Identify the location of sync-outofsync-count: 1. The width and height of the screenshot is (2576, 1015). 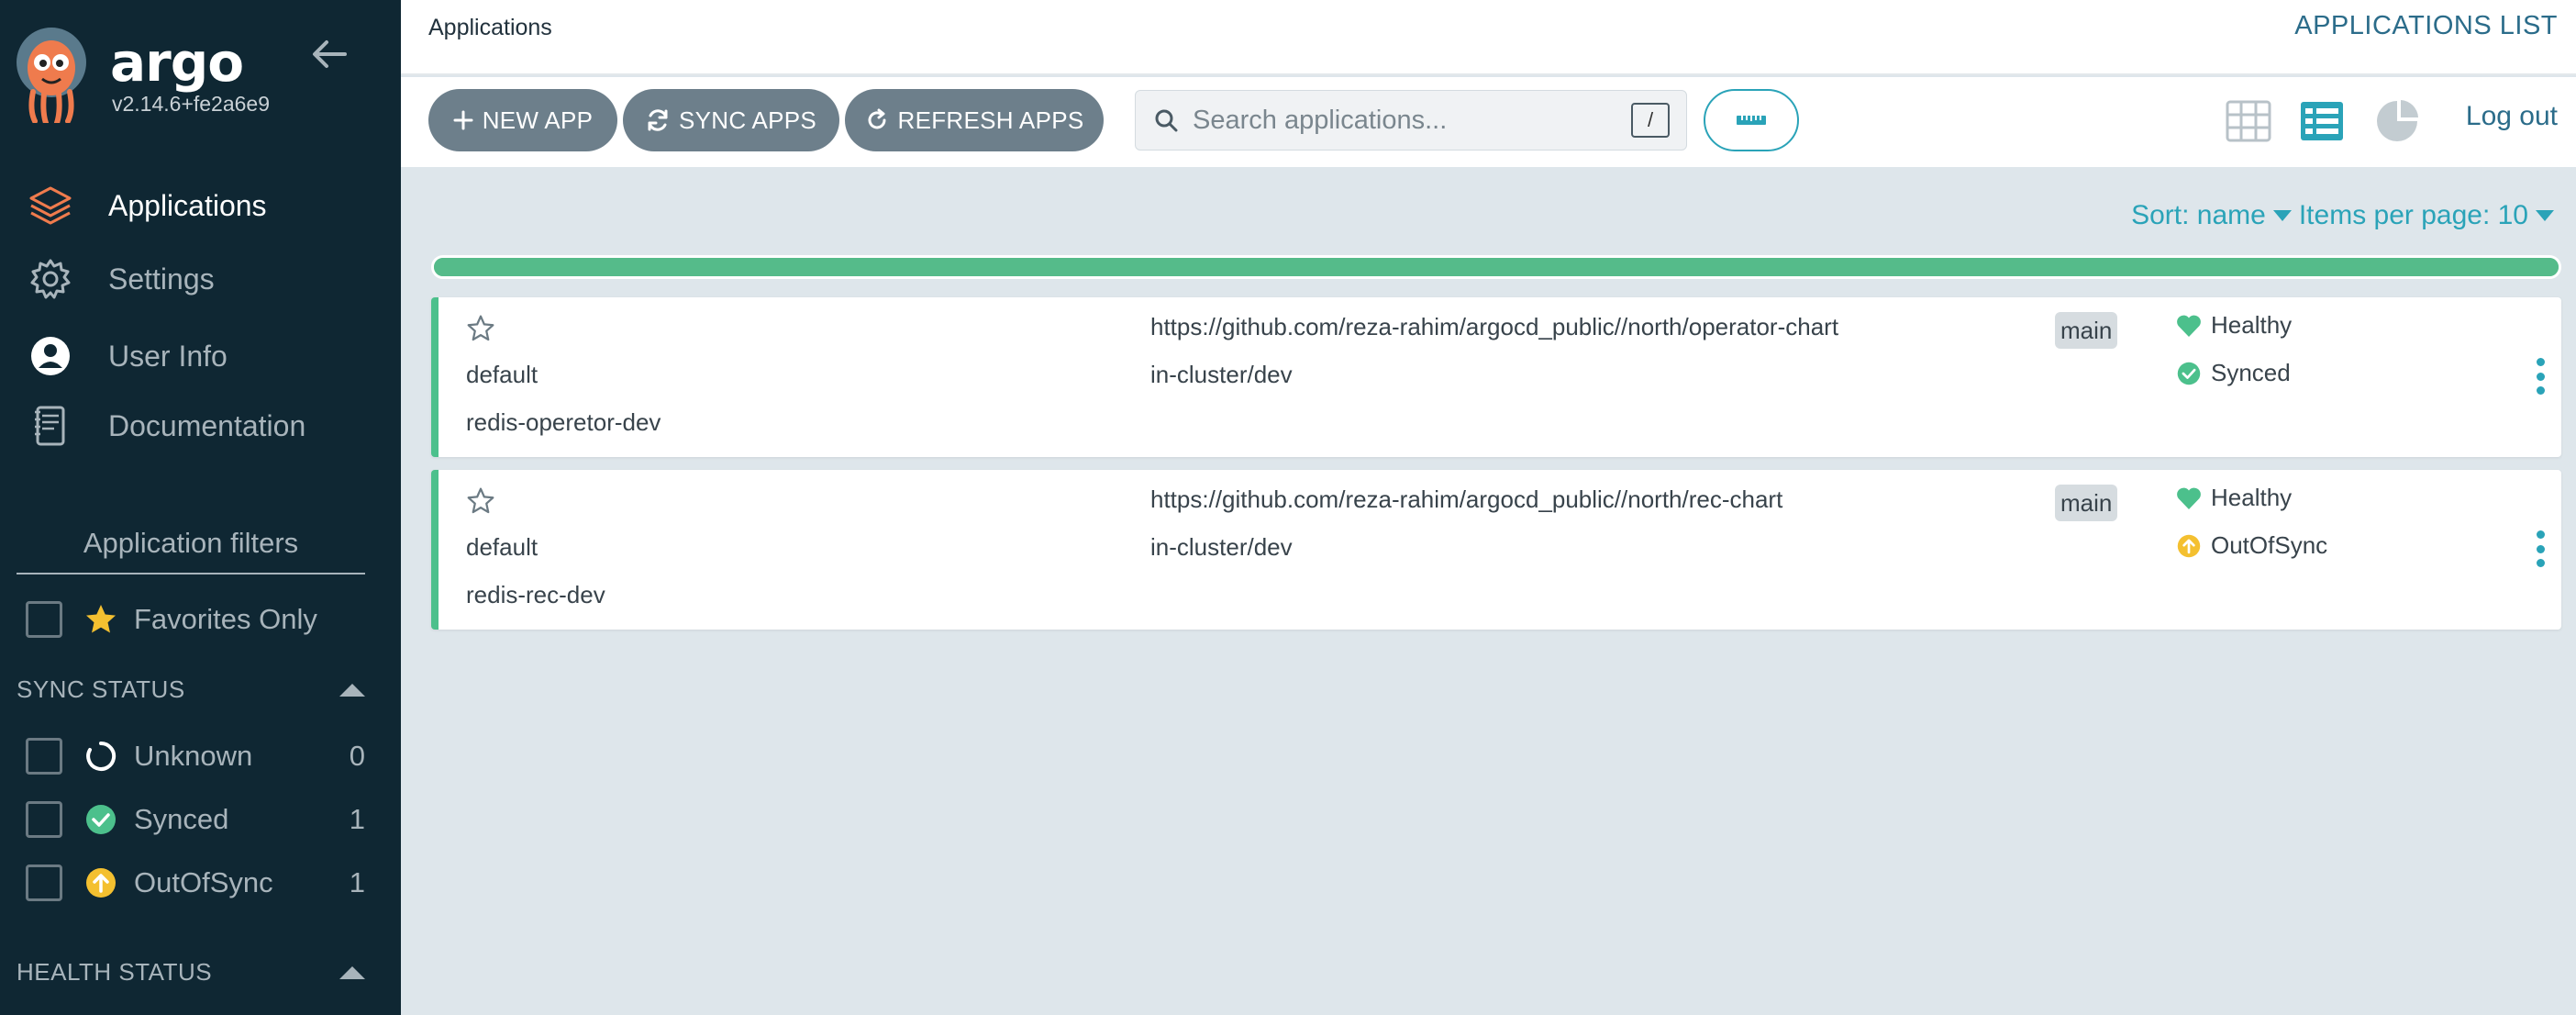
(357, 882).